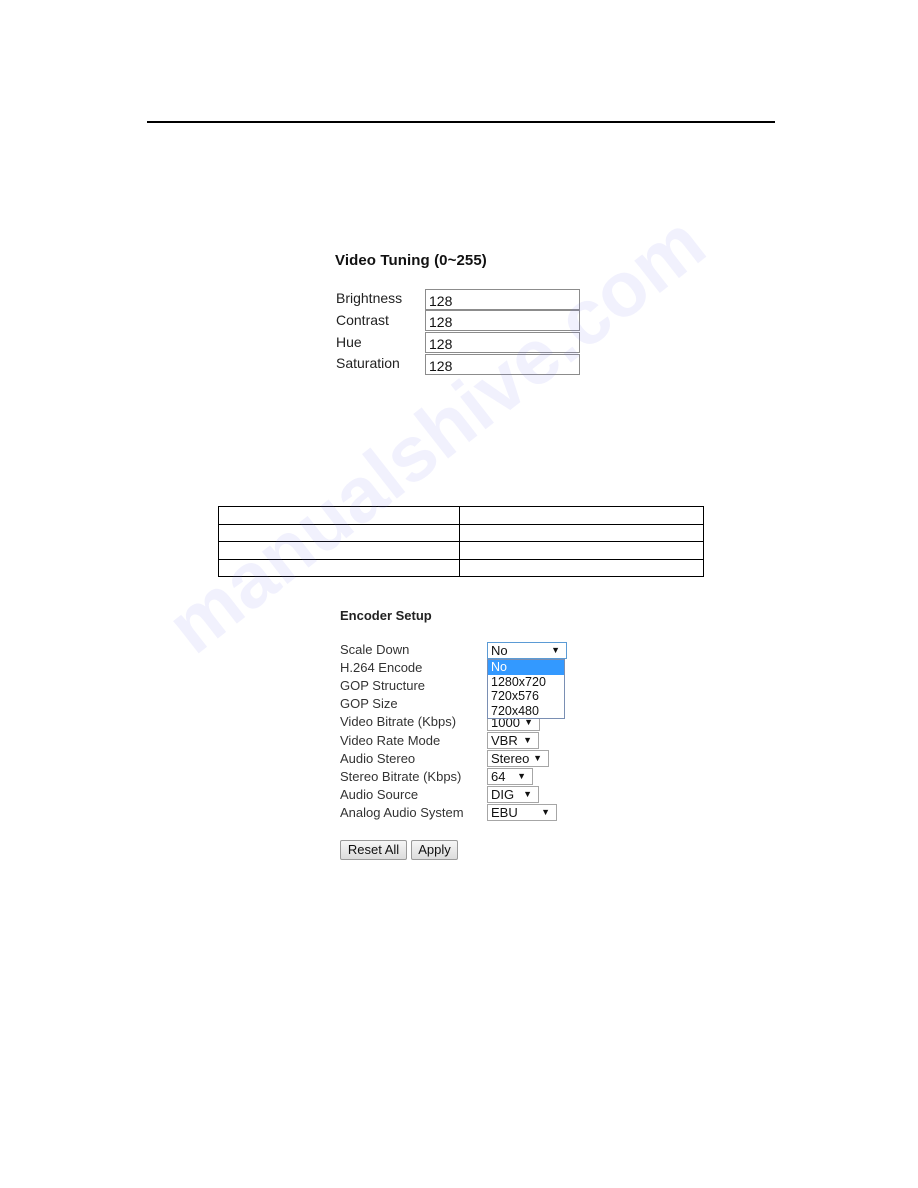  I want to click on dropdown-option-no: No, so click(526, 667).